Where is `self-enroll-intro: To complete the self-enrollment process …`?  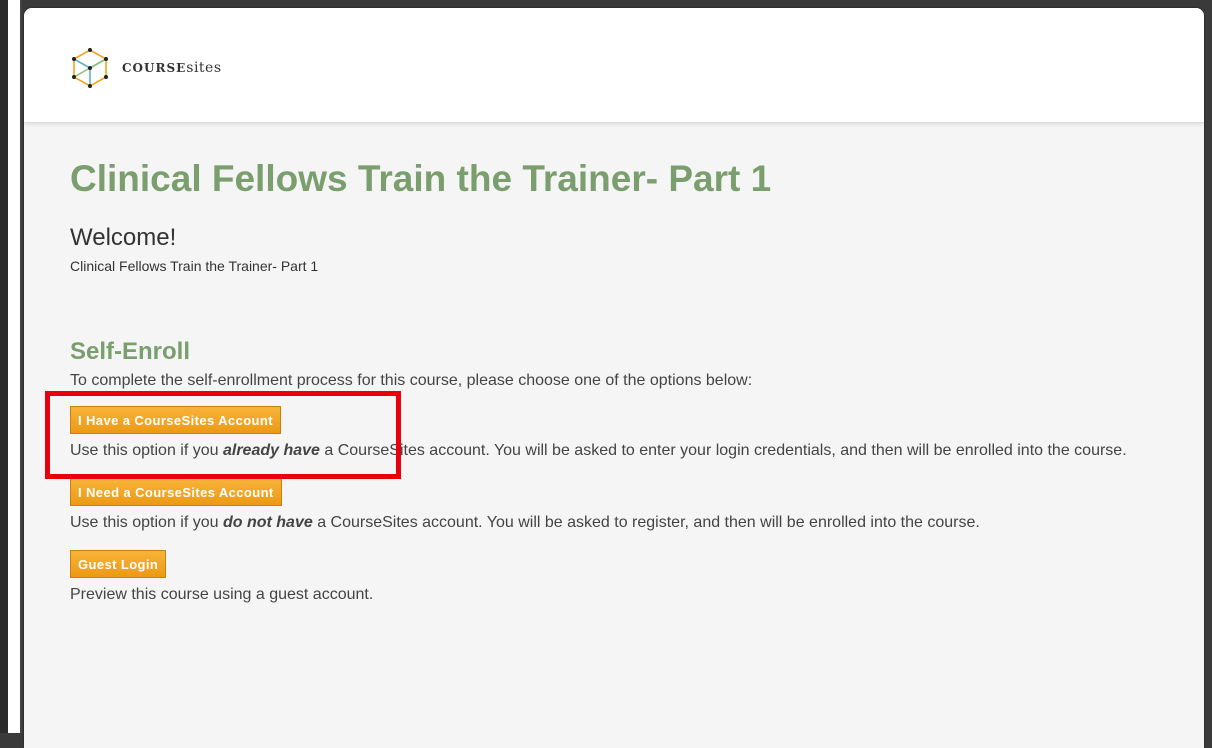
self-enroll-intro: To complete the self-enrollment process … is located at coordinates (411, 380).